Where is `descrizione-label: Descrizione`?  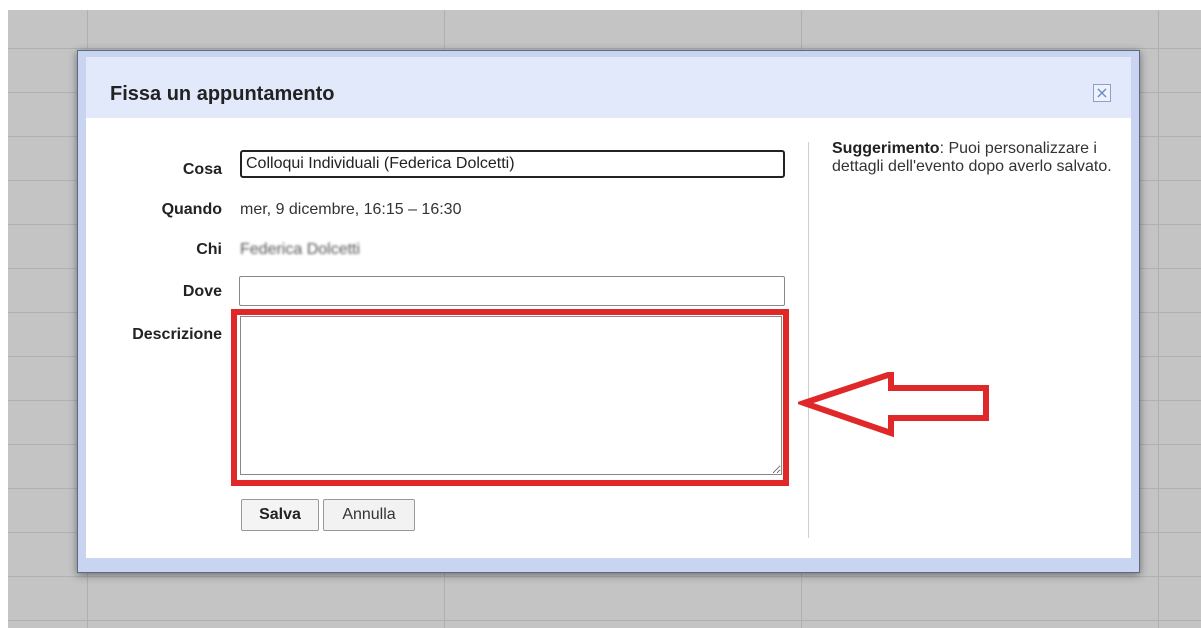 descrizione-label: Descrizione is located at coordinates (177, 334).